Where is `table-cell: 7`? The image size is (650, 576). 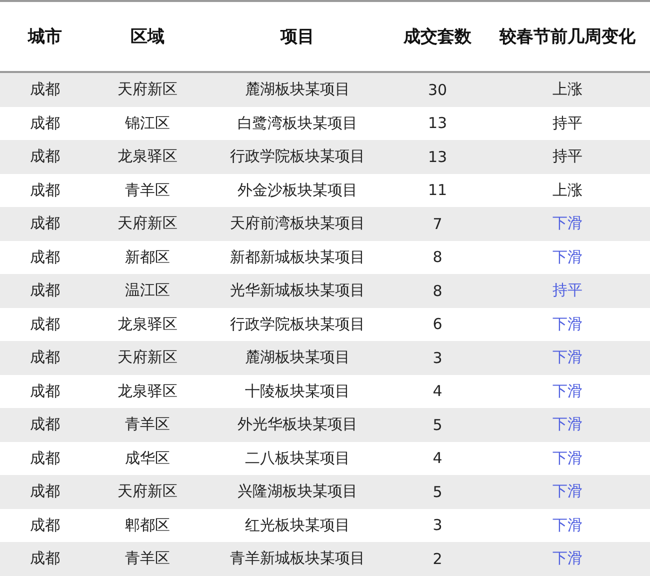 table-cell: 7 is located at coordinates (437, 223).